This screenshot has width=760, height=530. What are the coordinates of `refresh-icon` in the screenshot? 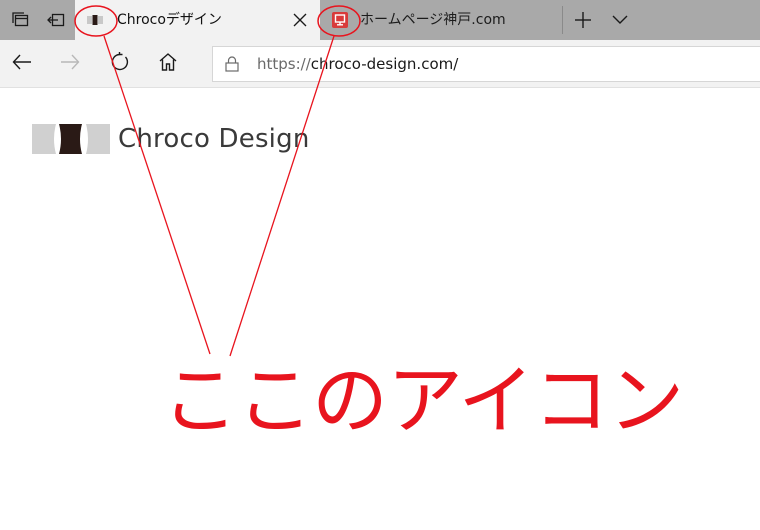 It's located at (120, 64).